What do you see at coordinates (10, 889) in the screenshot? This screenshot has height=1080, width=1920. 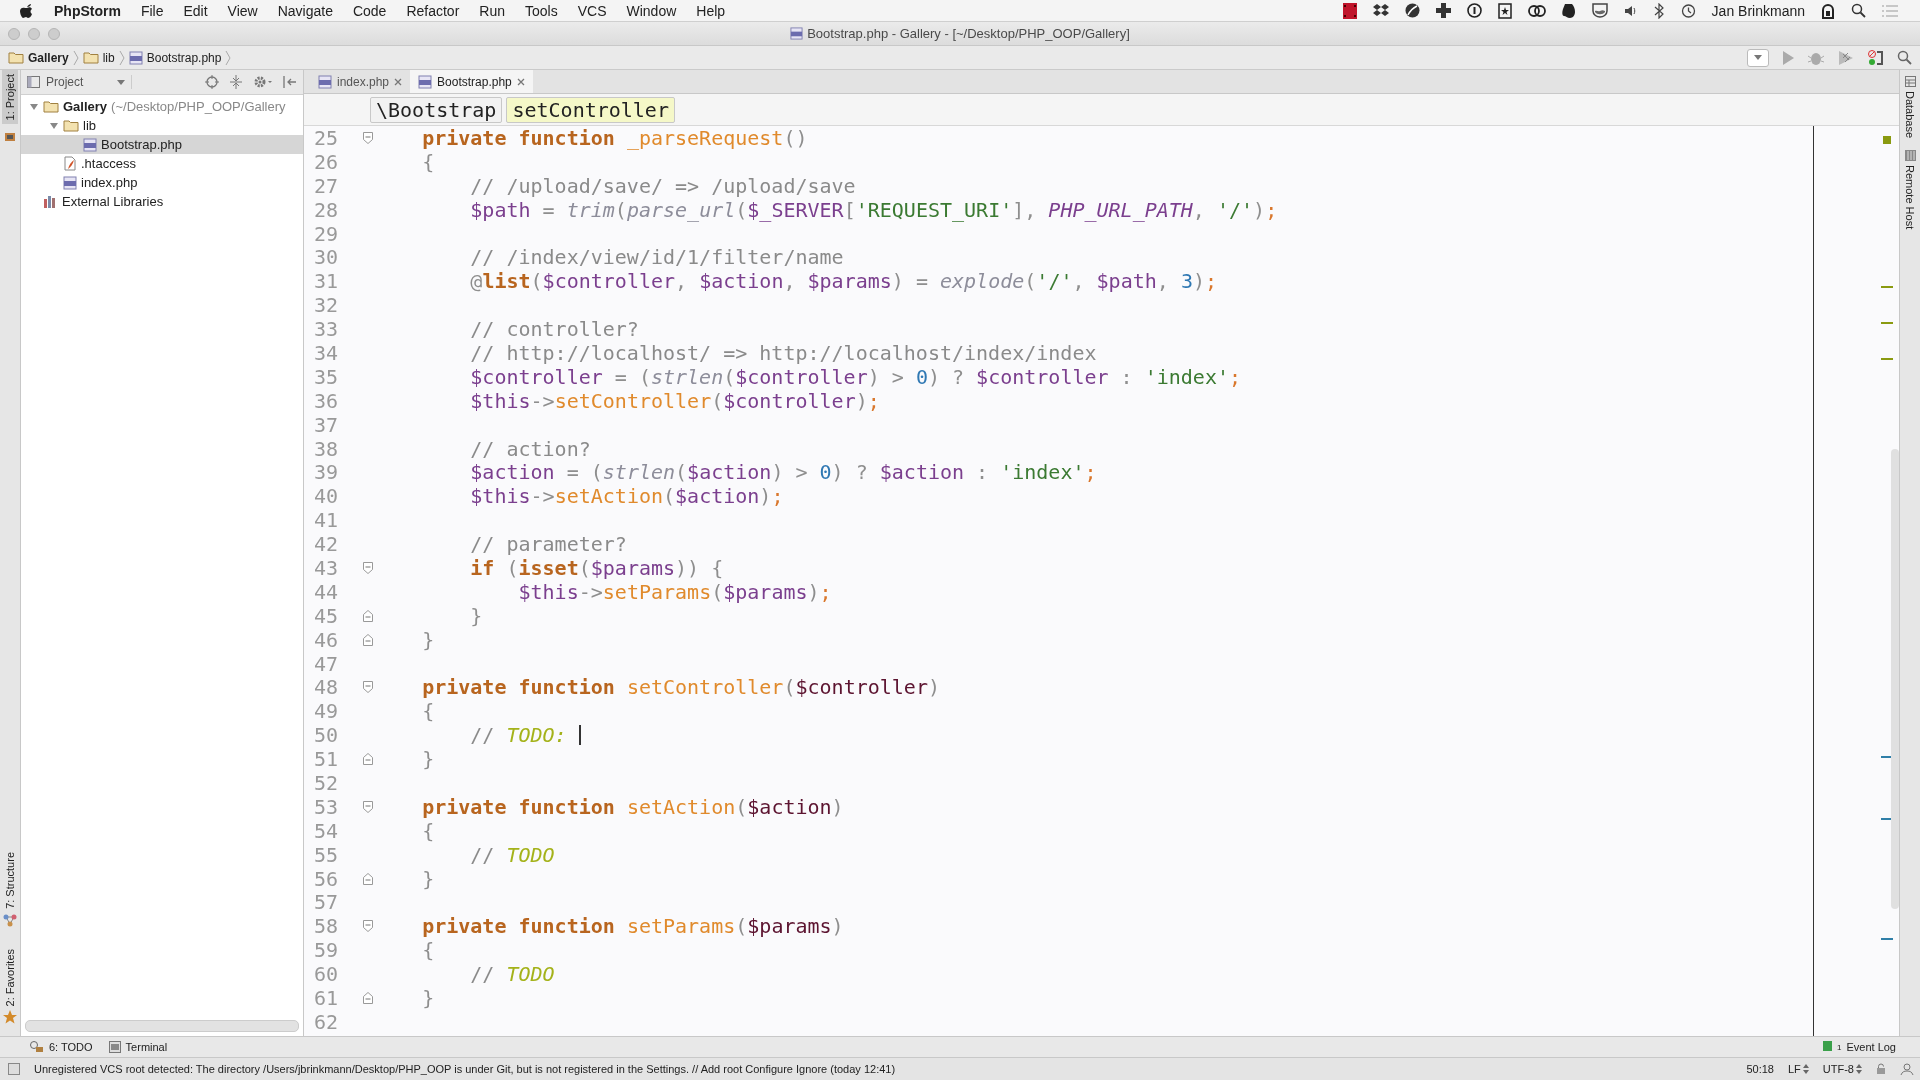 I see `tool-window-tab: 7: Structure` at bounding box center [10, 889].